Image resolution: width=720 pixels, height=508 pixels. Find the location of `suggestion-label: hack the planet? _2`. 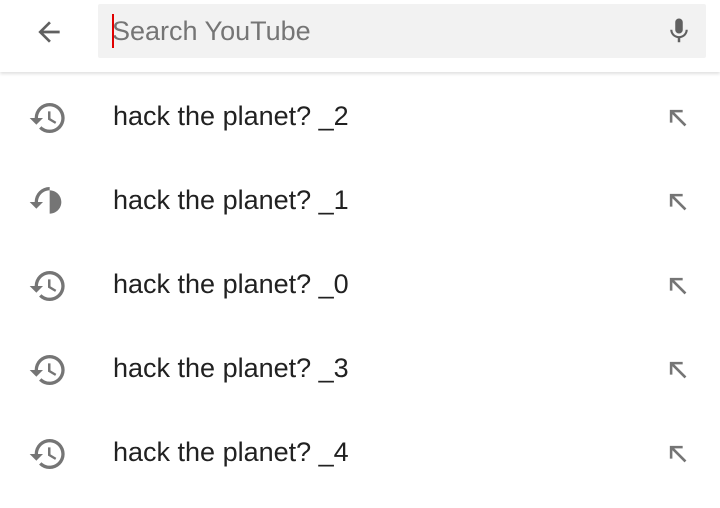

suggestion-label: hack the planet? _2 is located at coordinates (231, 115).